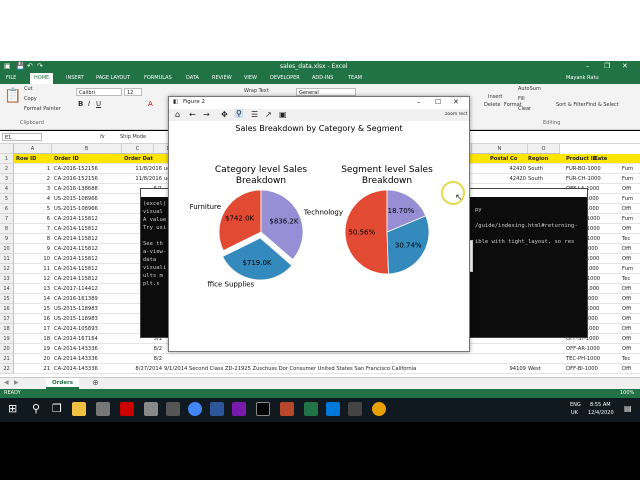  I want to click on cell-id: 15, so click(33, 309).